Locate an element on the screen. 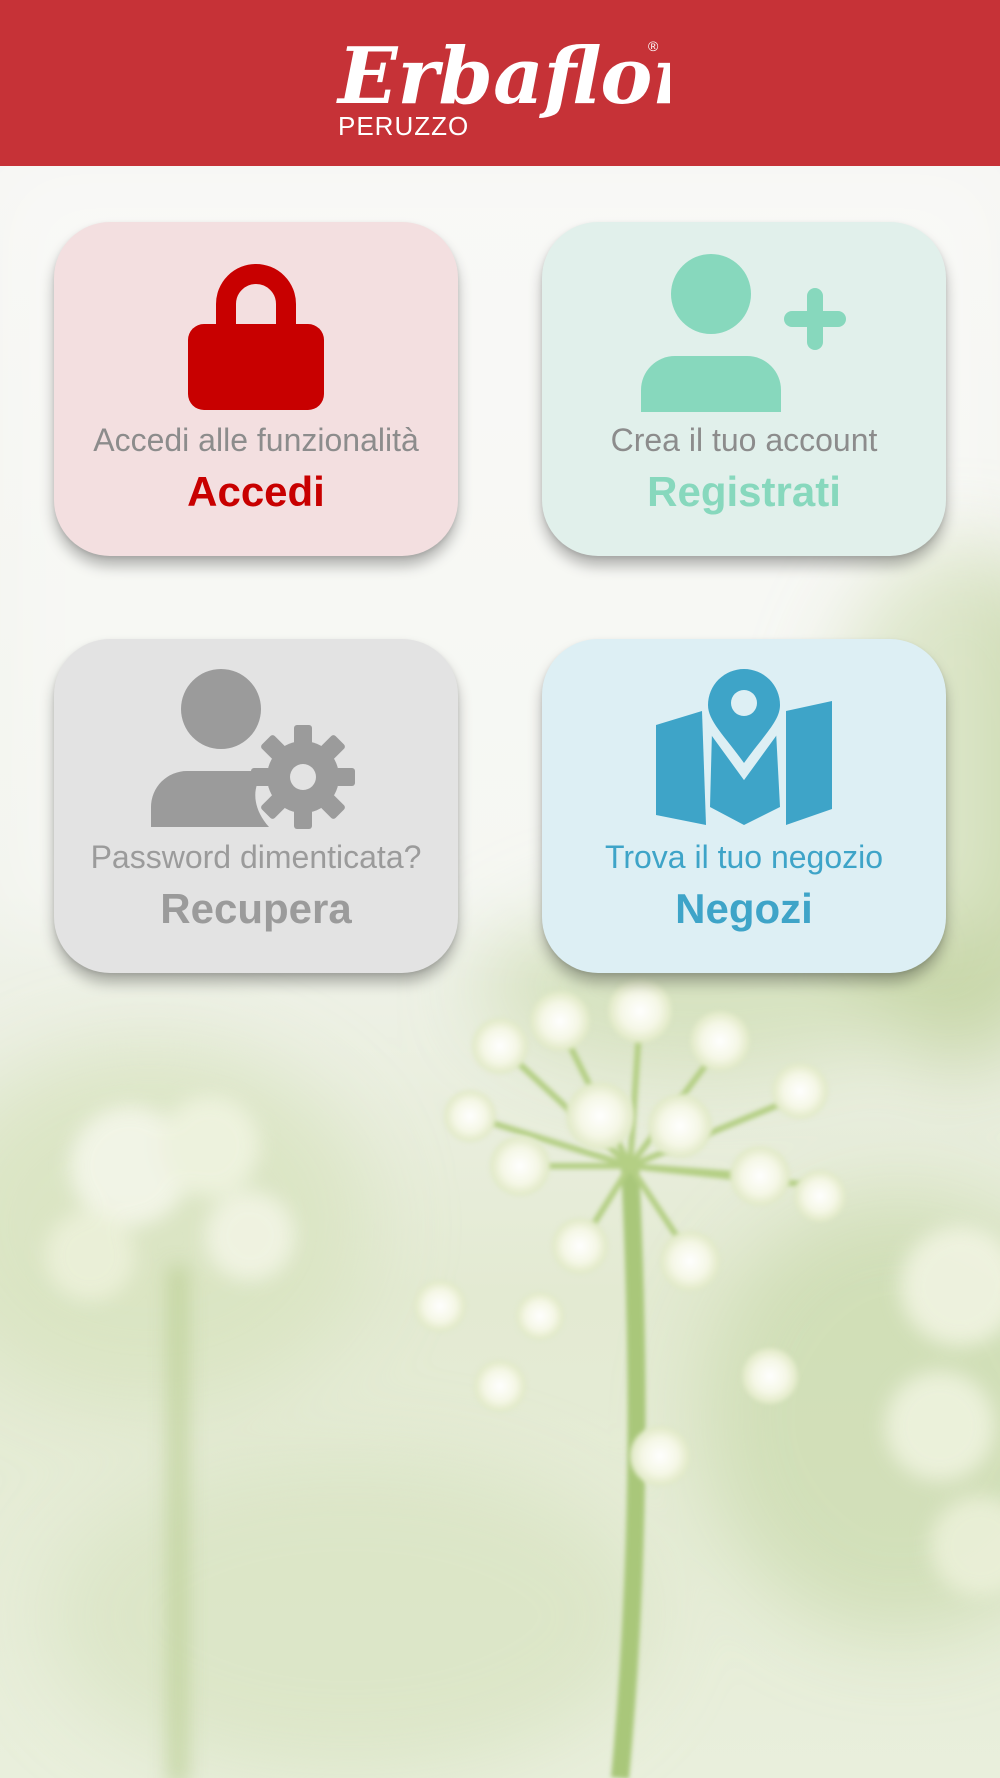 This screenshot has height=1778, width=1000. add-user-icon is located at coordinates (744, 332).